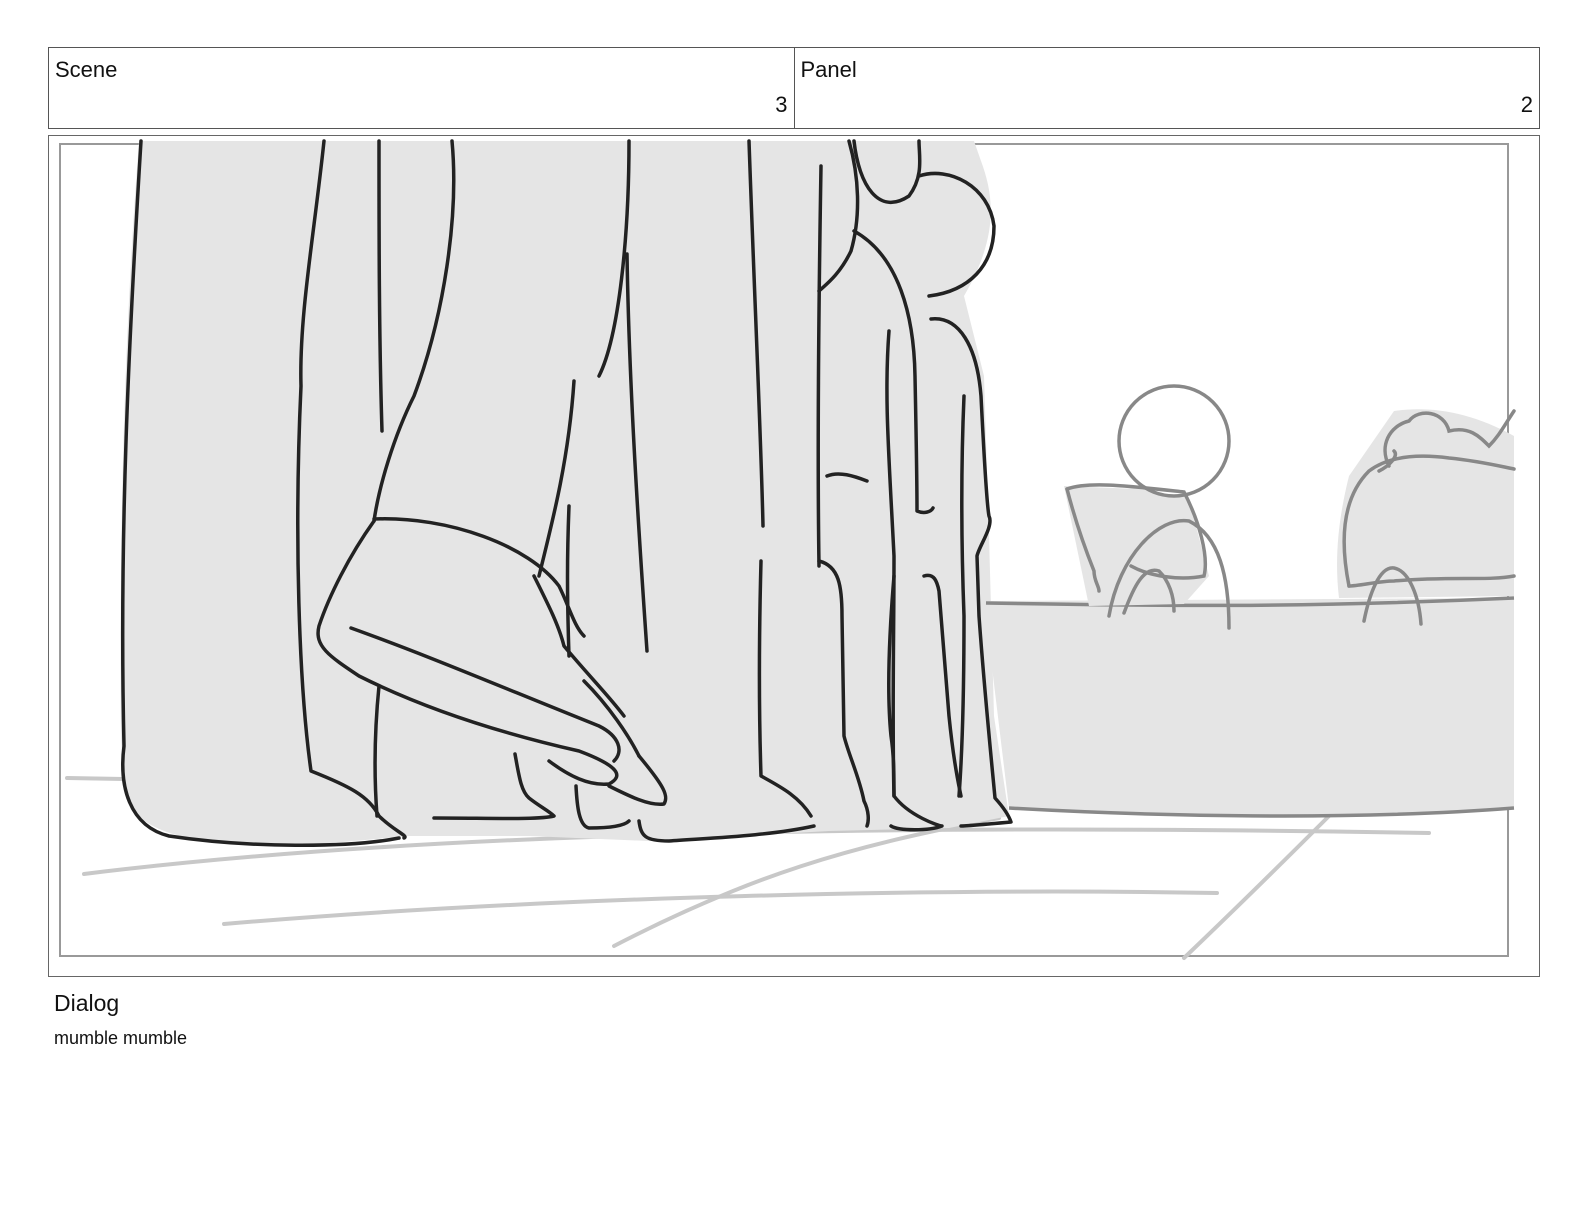 The width and height of the screenshot is (1584, 1224). Describe the element at coordinates (87, 1003) in the screenshot. I see `dialog-label: Dialog` at that location.